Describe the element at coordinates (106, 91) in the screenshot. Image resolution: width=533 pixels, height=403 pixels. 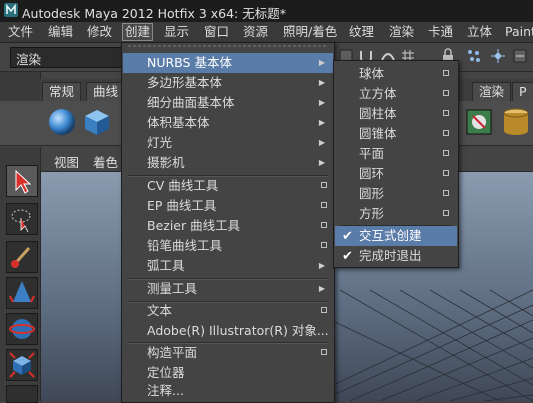
I see `shelf-tab-curves: 曲线` at that location.